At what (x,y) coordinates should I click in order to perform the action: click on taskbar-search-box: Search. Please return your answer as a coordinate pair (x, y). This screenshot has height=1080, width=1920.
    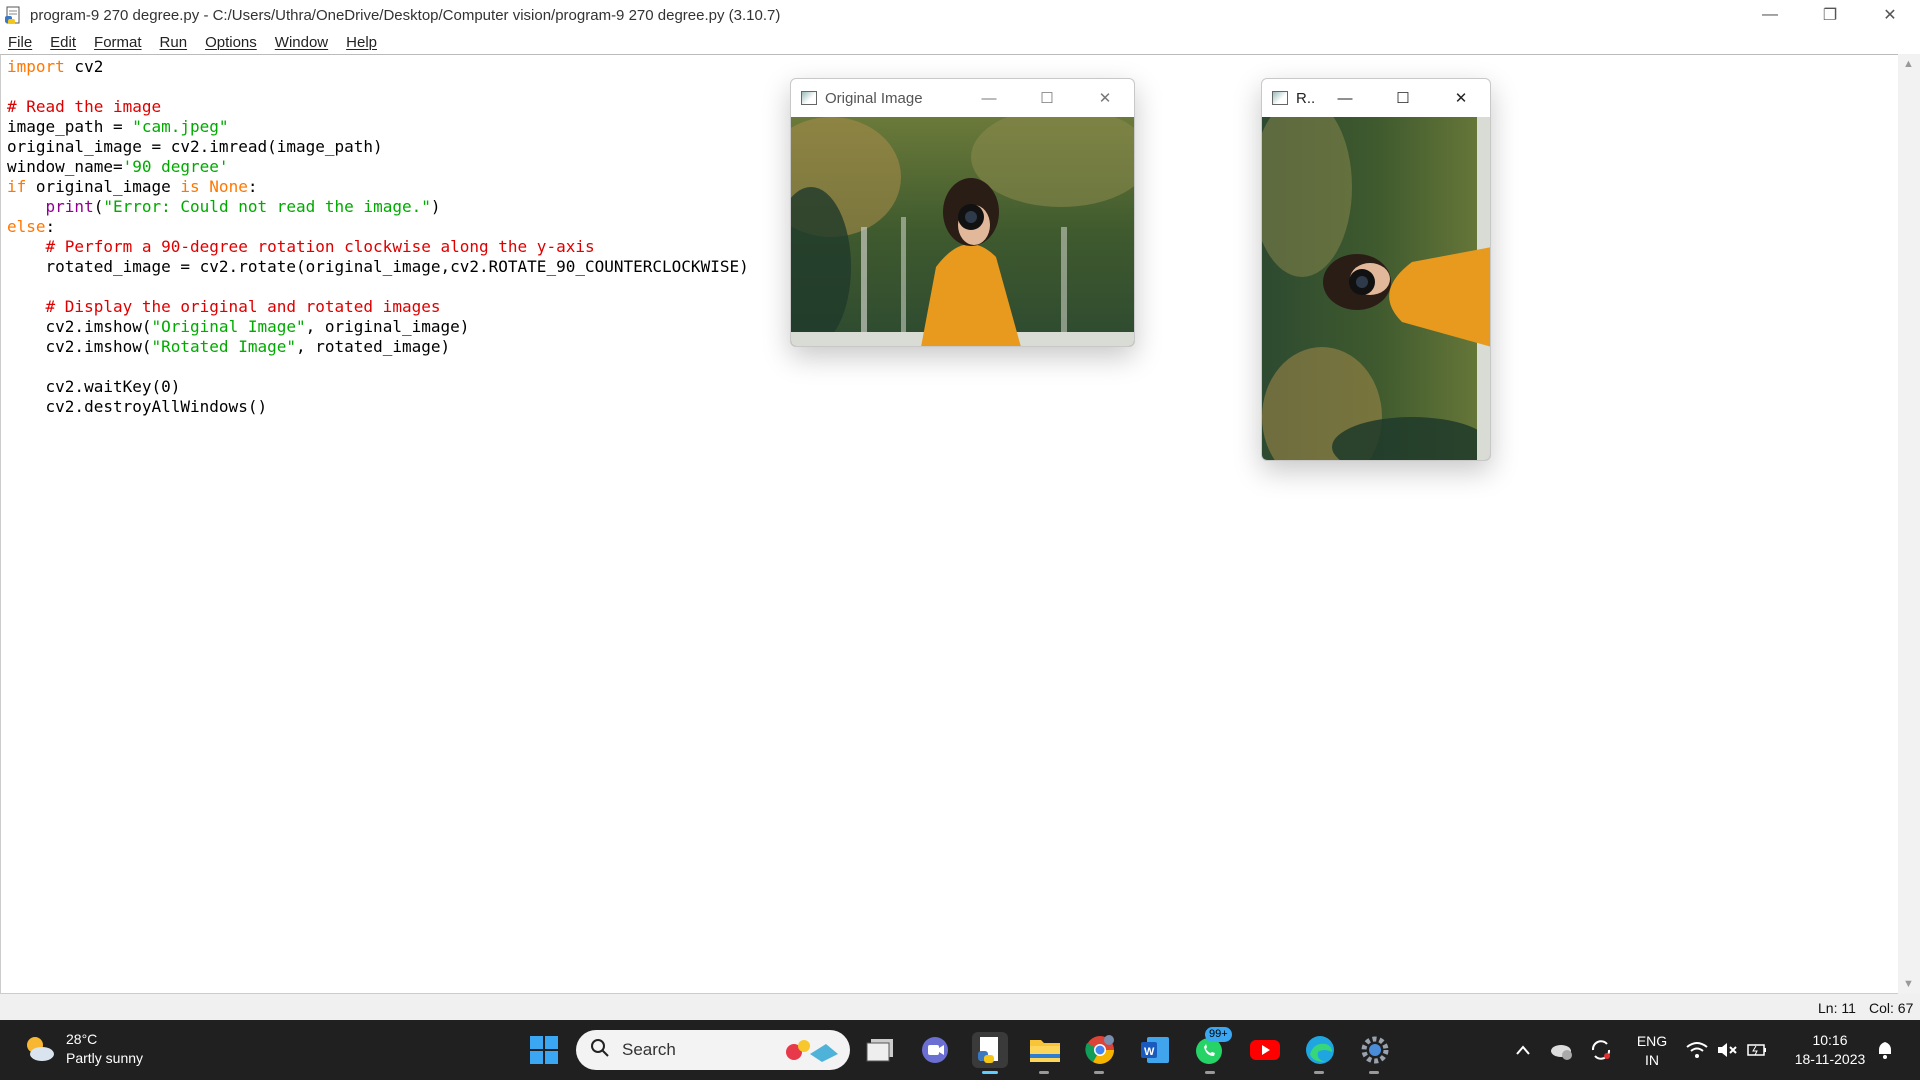
    Looking at the image, I should click on (713, 1050).